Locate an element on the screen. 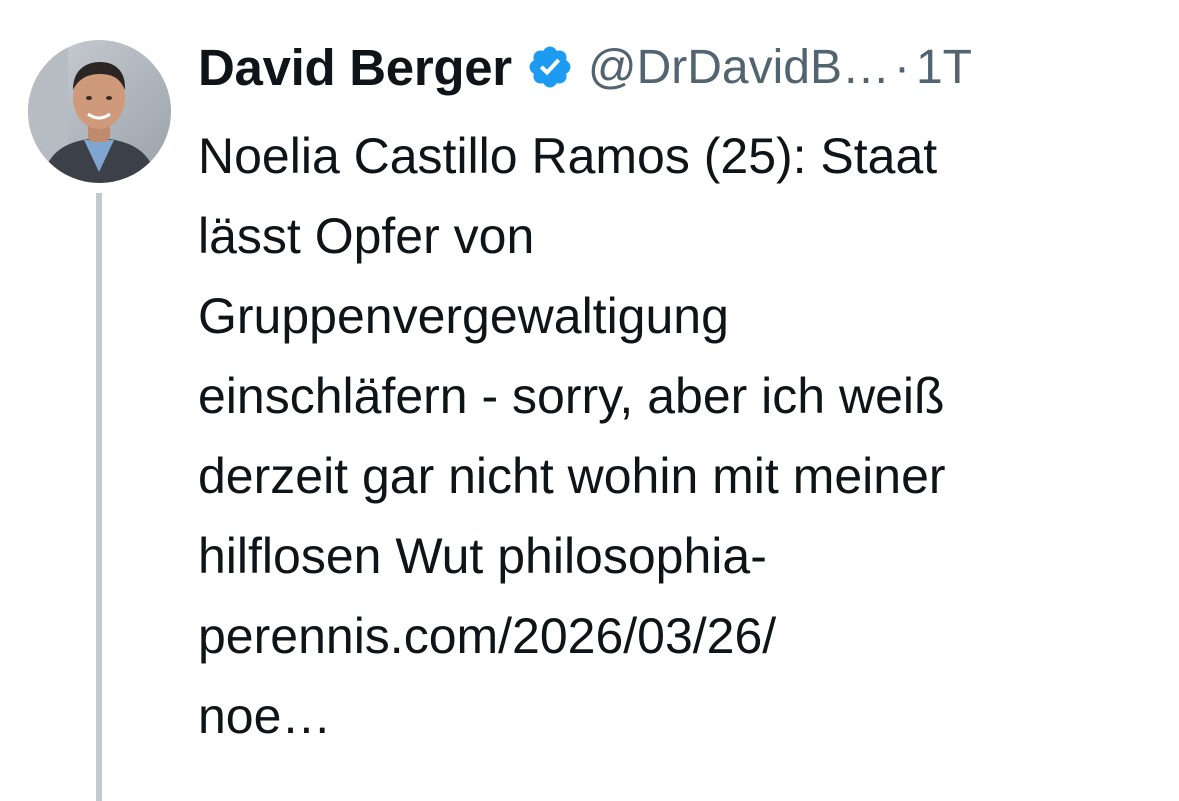 The height and width of the screenshot is (801, 1179). verified-badge-icon is located at coordinates (550, 67).